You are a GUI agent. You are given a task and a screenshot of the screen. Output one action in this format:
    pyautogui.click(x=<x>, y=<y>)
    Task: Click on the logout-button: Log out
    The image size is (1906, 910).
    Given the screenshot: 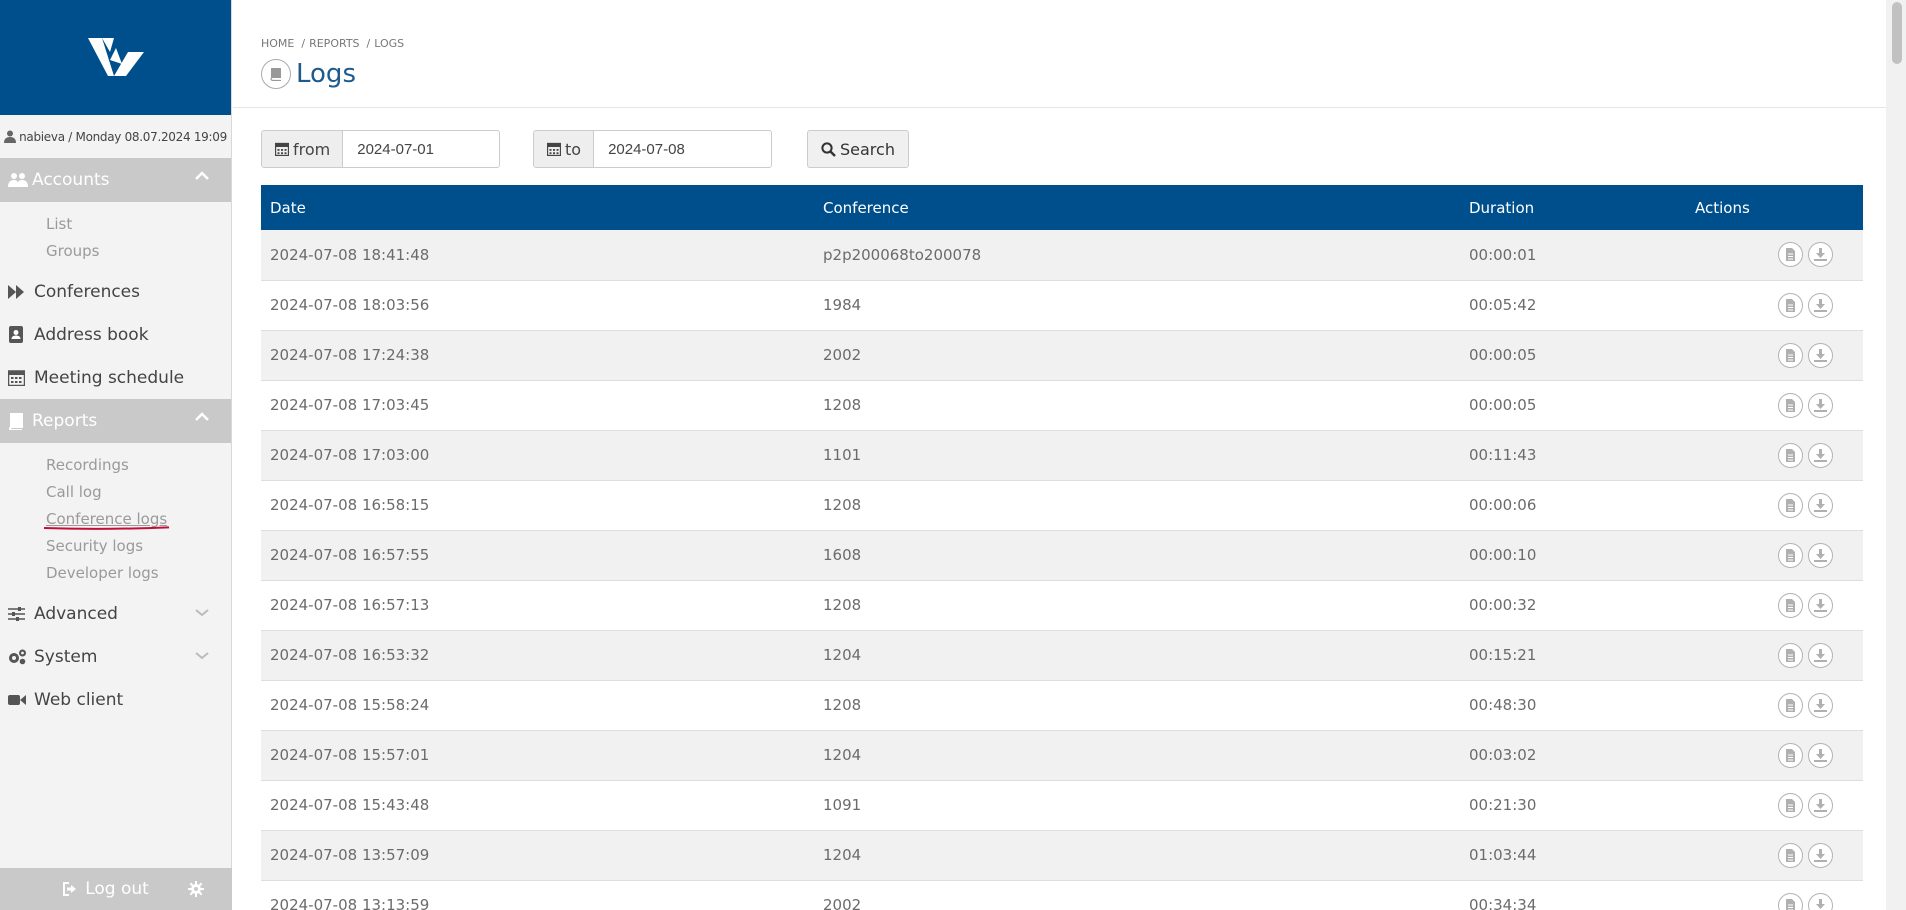 What is the action you would take?
    pyautogui.click(x=106, y=889)
    